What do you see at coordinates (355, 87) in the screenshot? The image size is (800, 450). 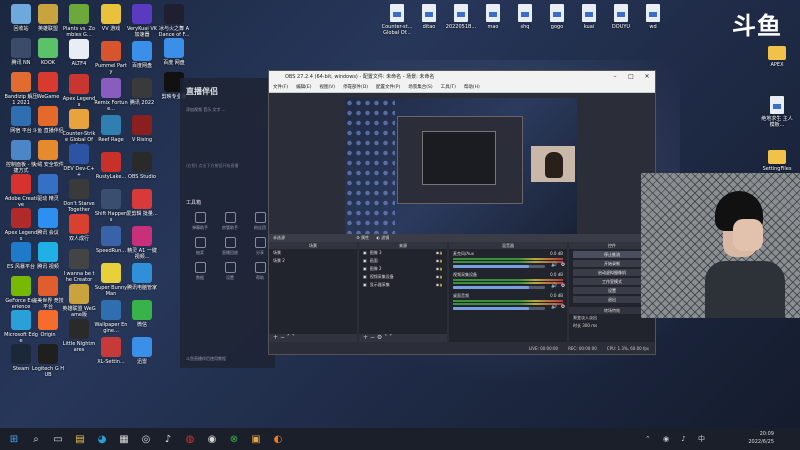 I see `menu-item: 停靠部件(D)` at bounding box center [355, 87].